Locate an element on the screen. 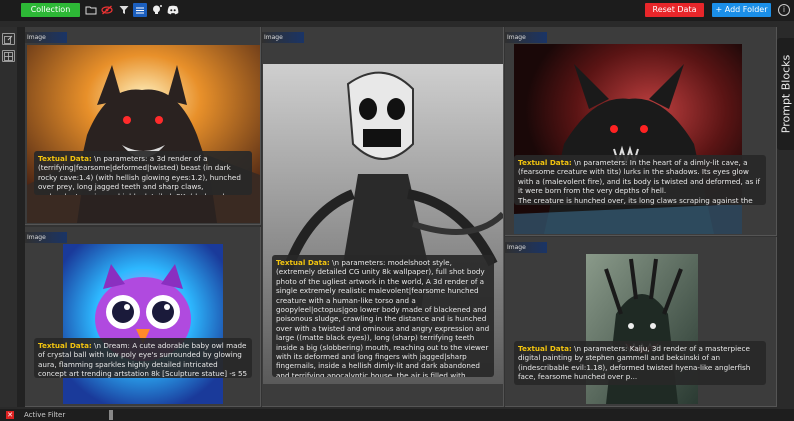 The height and width of the screenshot is (421, 794). filter-icon is located at coordinates (124, 10).